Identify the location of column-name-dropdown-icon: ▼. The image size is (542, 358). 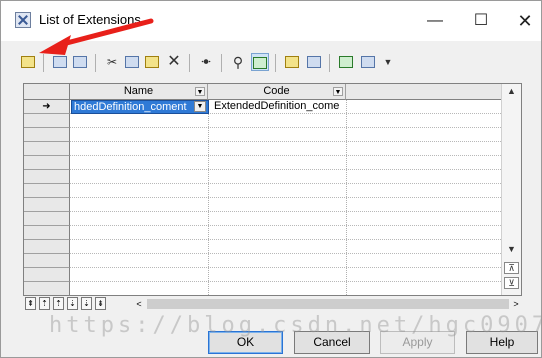
(200, 91).